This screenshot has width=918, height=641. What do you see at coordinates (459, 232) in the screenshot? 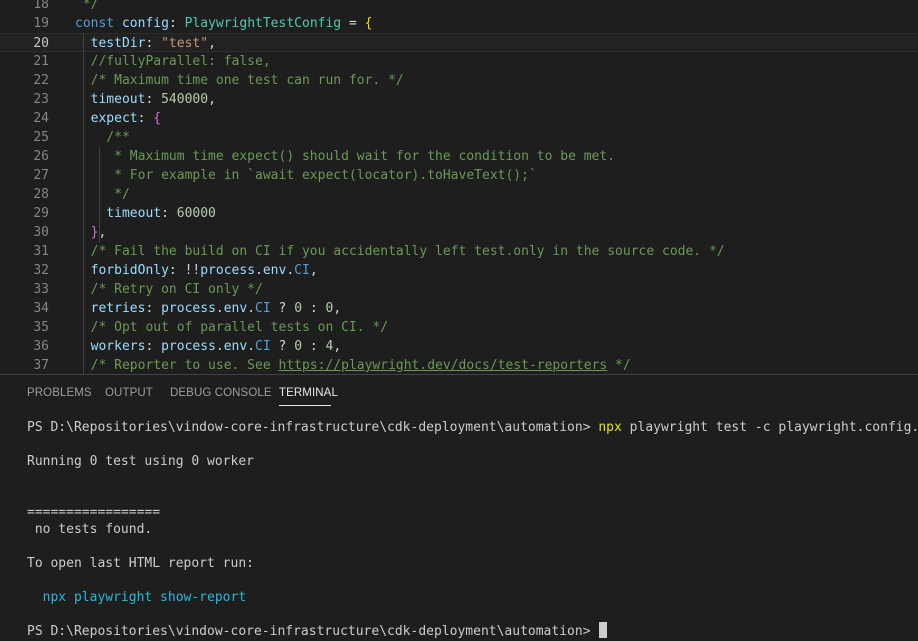
I see `code-line: 30 },` at bounding box center [459, 232].